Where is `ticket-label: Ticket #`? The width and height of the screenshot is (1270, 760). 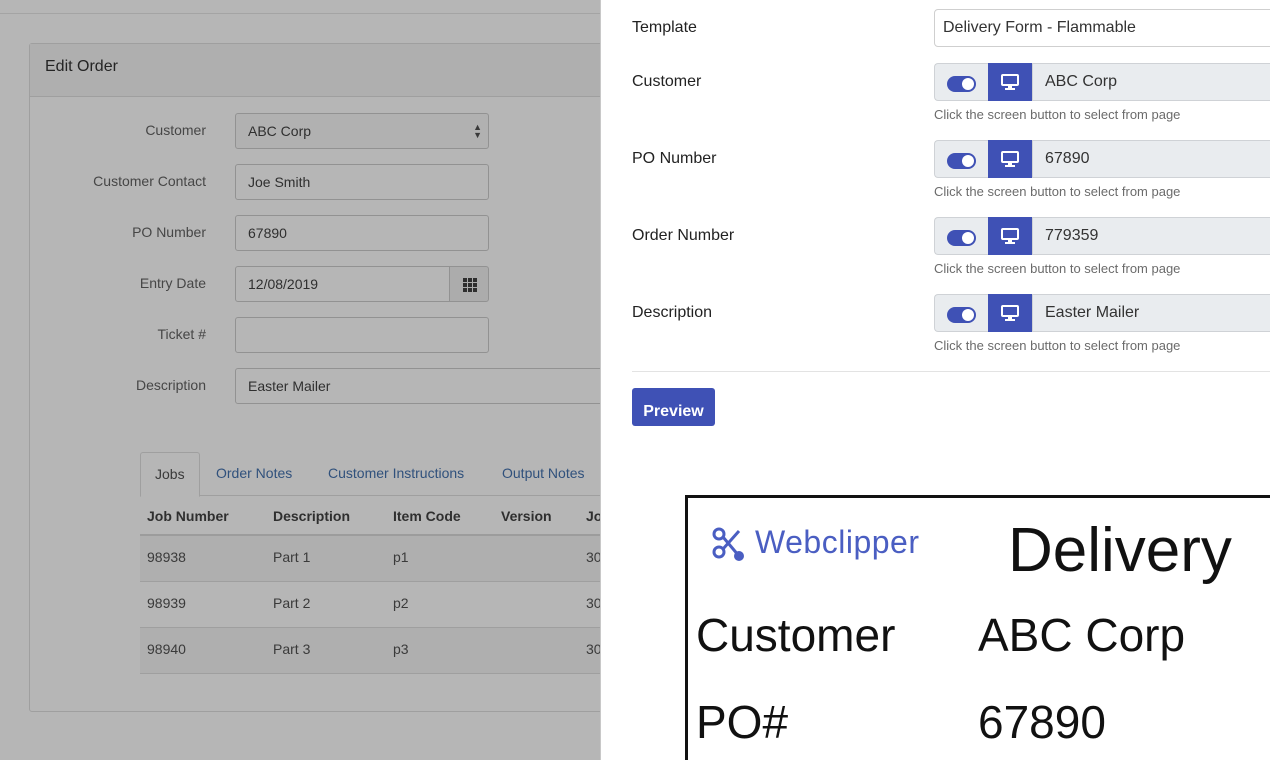
ticket-label: Ticket # is located at coordinates (182, 334).